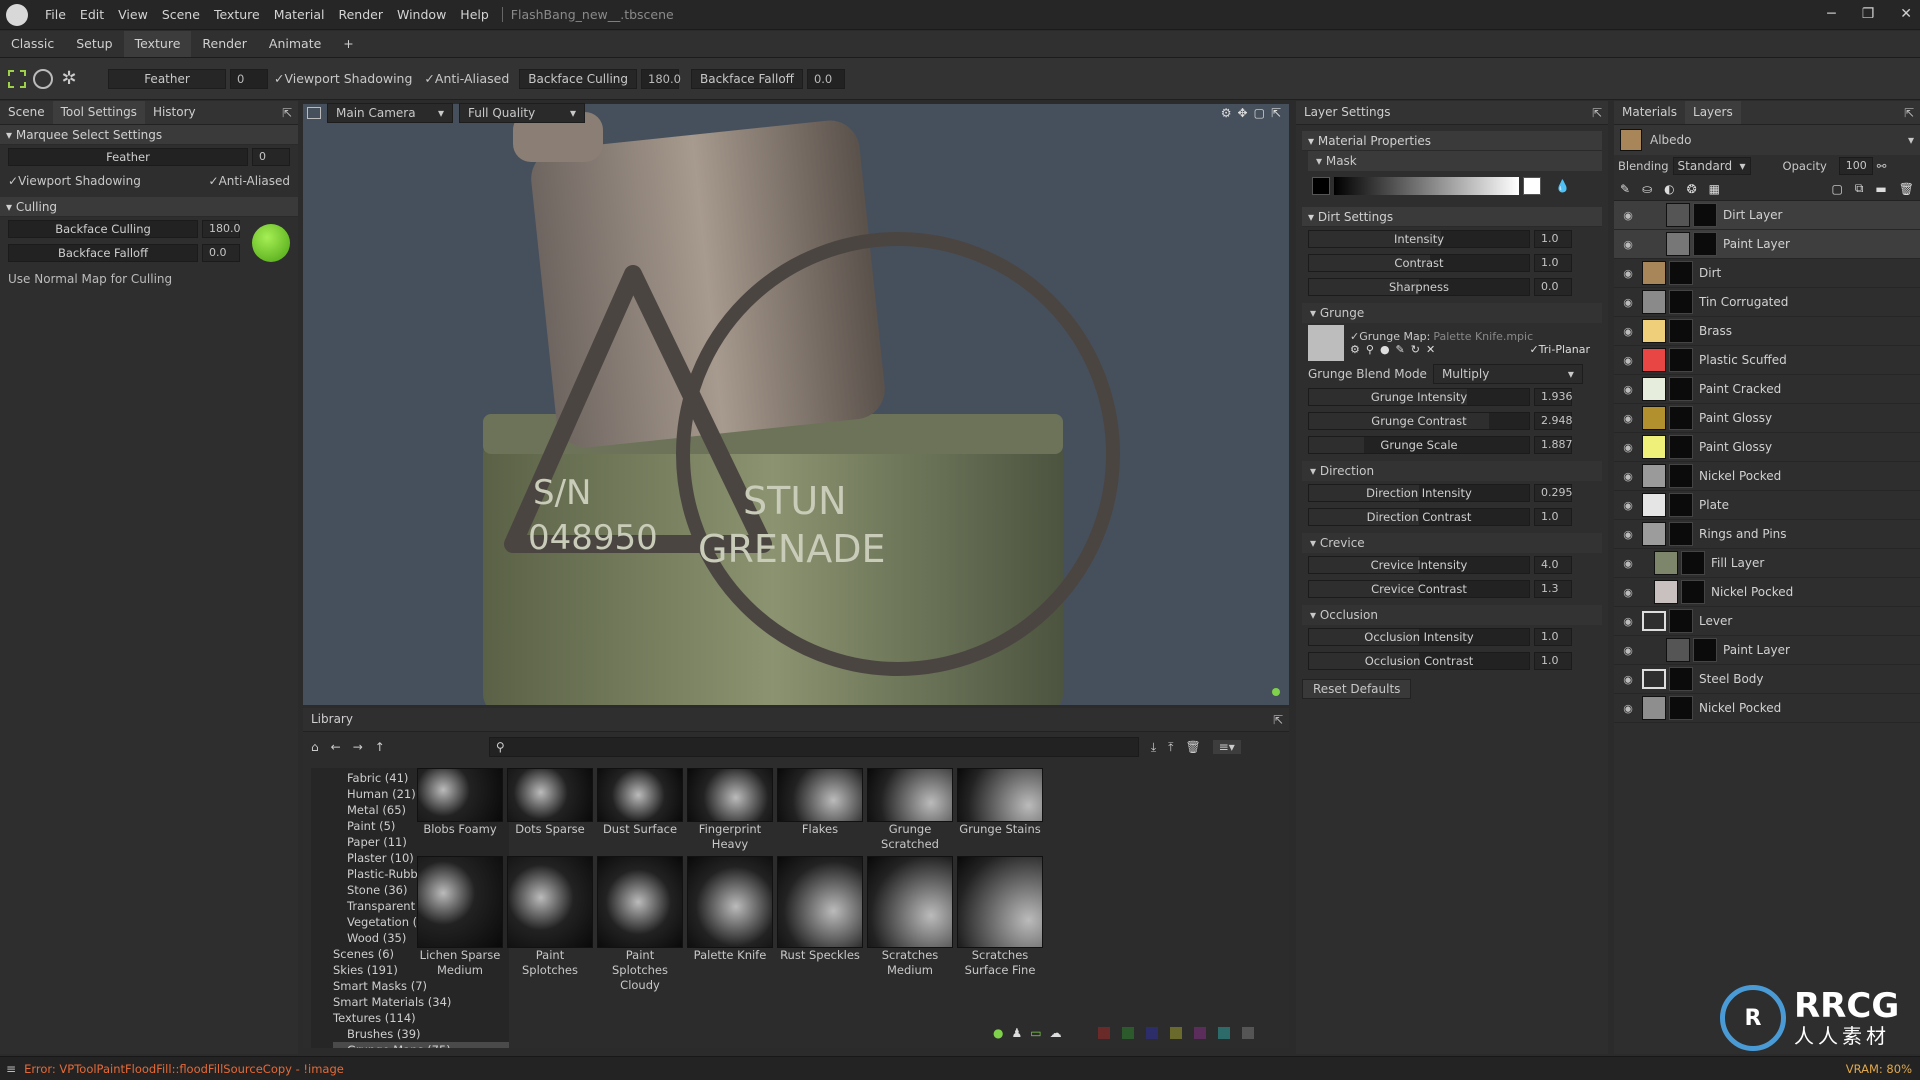  I want to click on tab-add: +, so click(348, 44).